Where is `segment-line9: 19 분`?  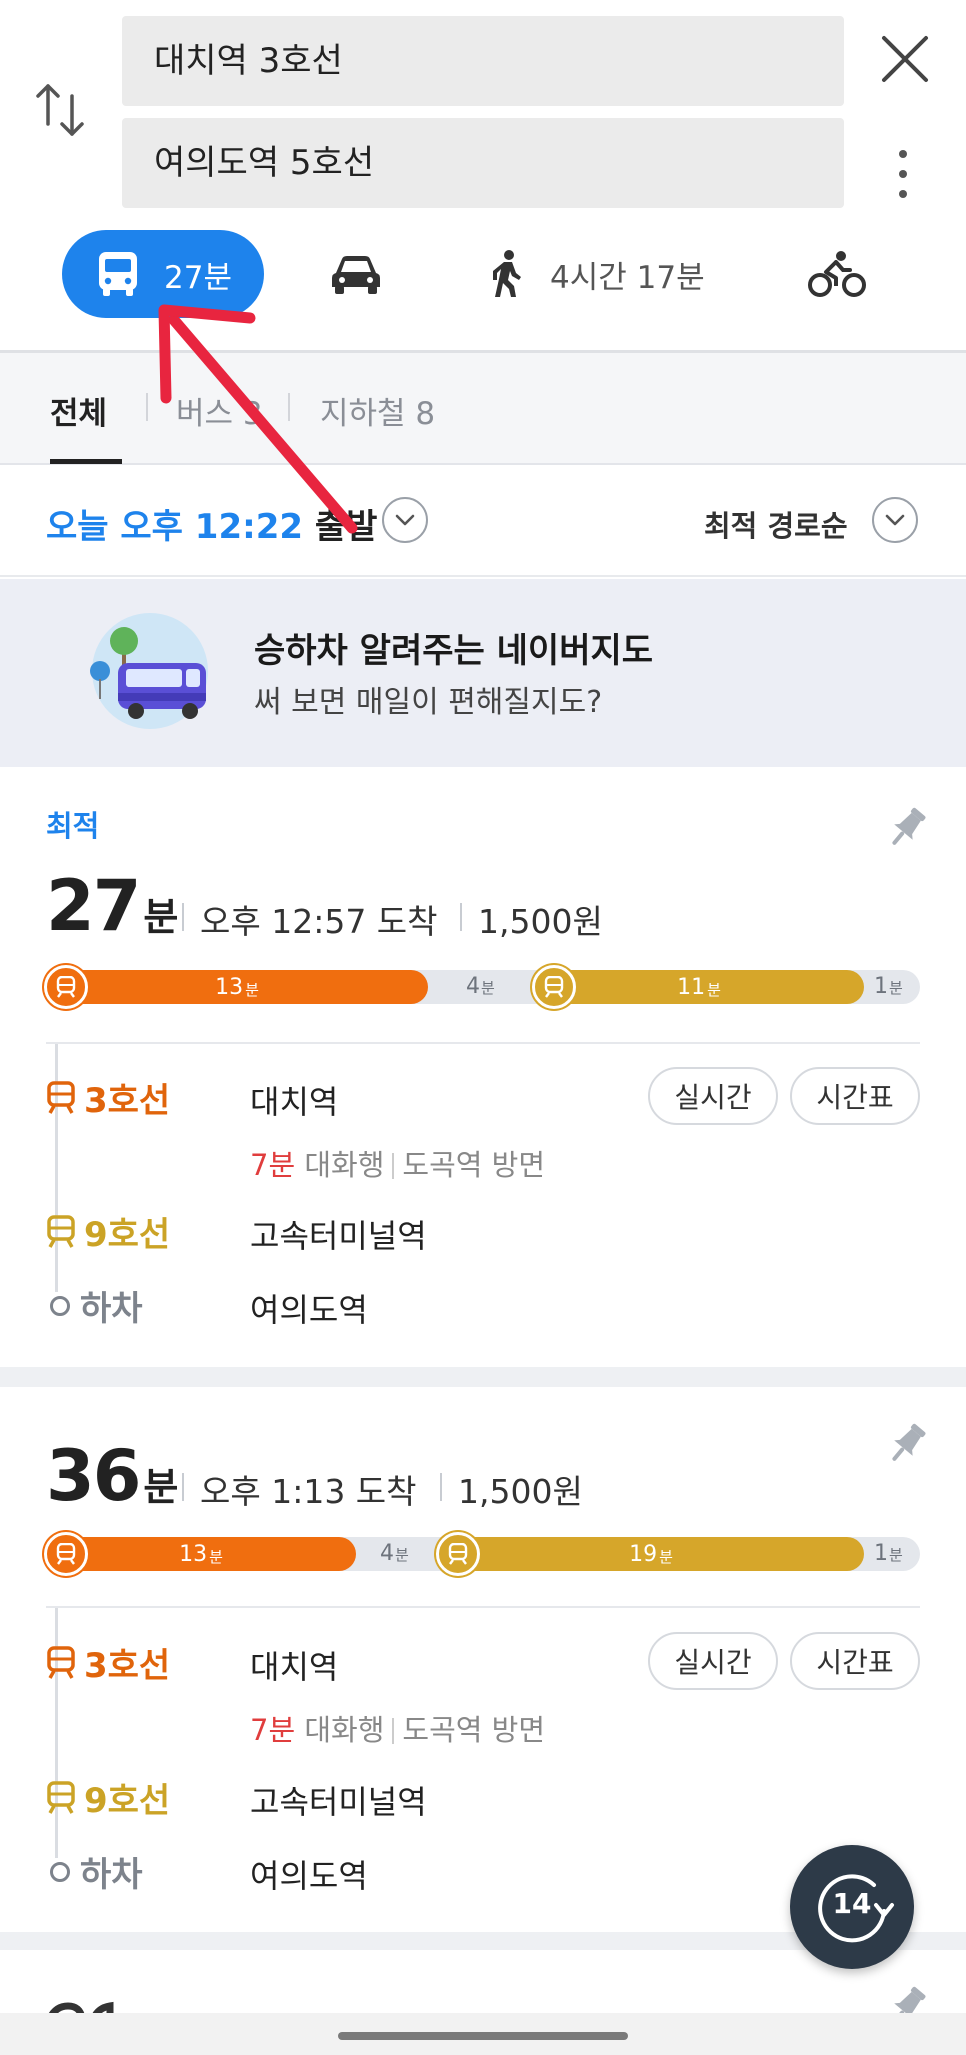 segment-line9: 19 분 is located at coordinates (651, 1554).